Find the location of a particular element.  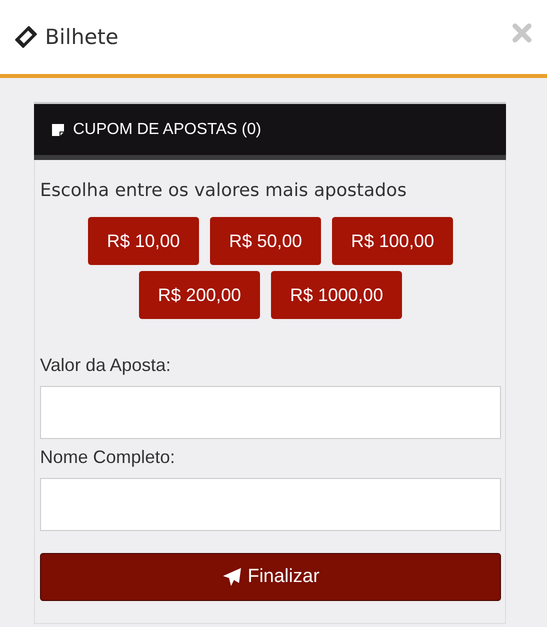

amount-button: R$ 1000,00 is located at coordinates (336, 295).